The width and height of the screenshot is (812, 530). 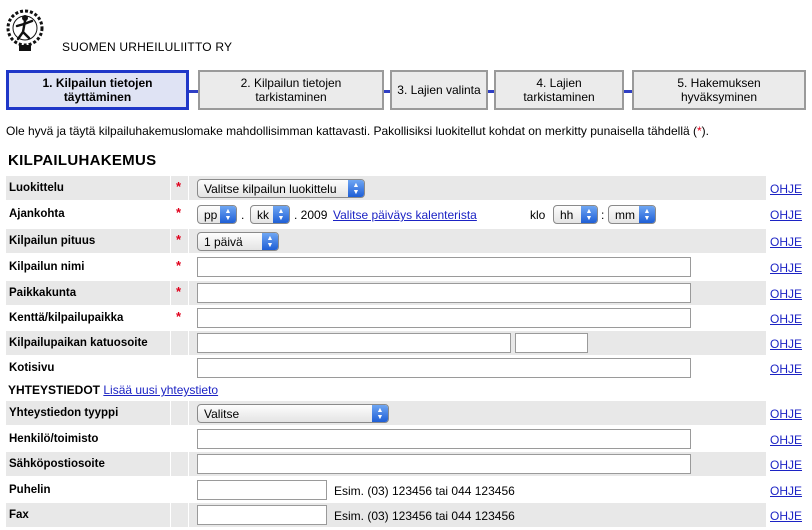 What do you see at coordinates (88, 188) in the screenshot?
I see `classification-label: Luokittelu` at bounding box center [88, 188].